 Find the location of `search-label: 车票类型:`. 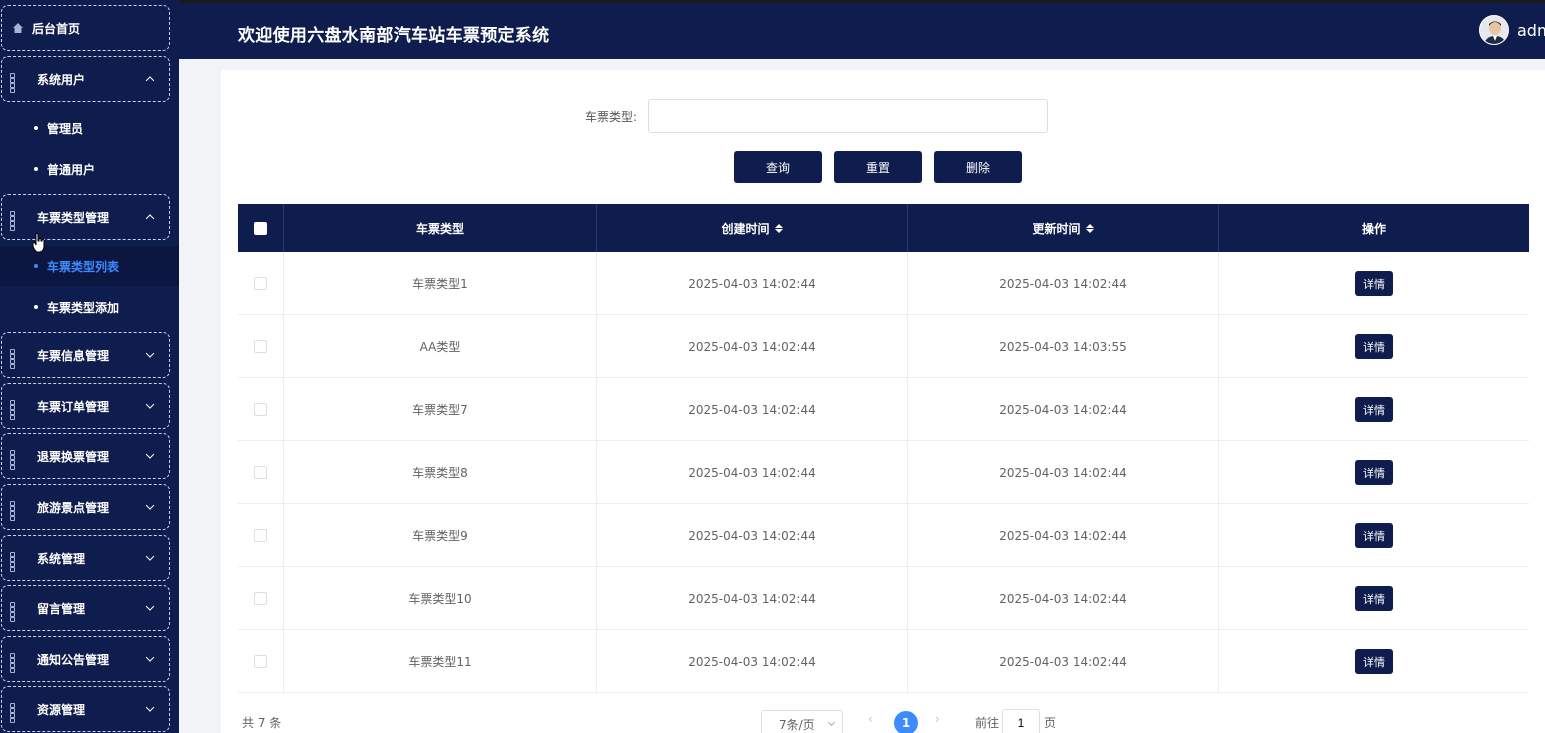

search-label: 车票类型: is located at coordinates (611, 117).